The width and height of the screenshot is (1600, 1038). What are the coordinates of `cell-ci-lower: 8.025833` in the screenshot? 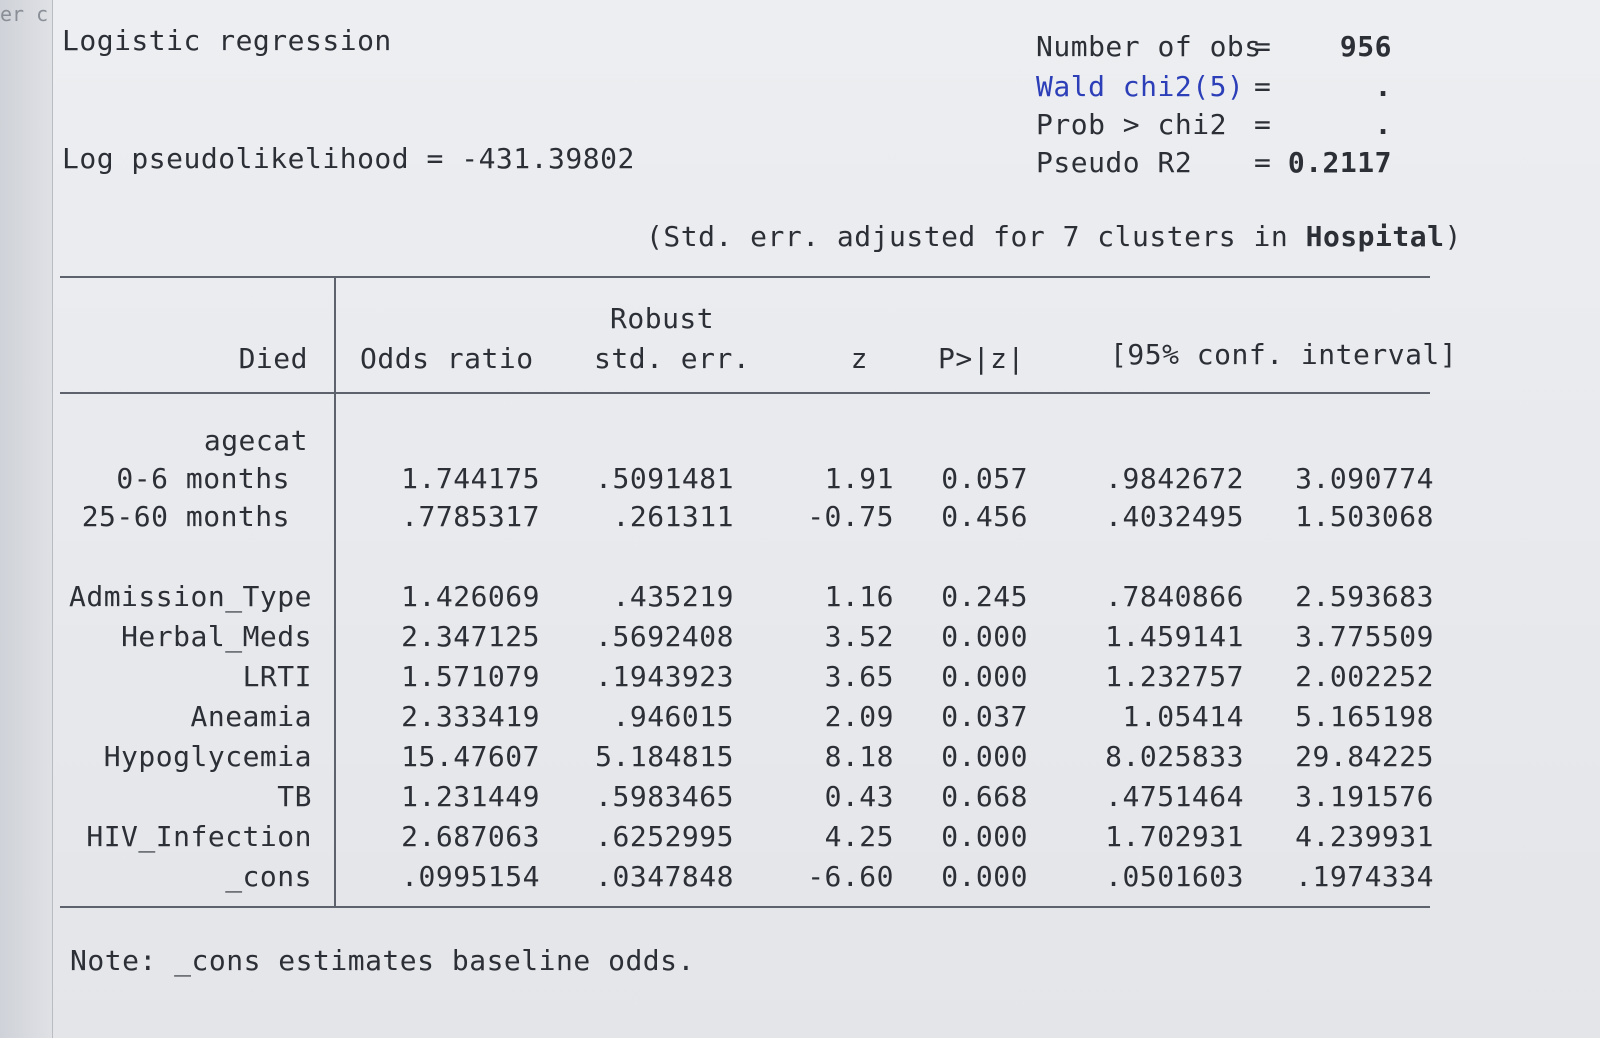 It's located at (1174, 756).